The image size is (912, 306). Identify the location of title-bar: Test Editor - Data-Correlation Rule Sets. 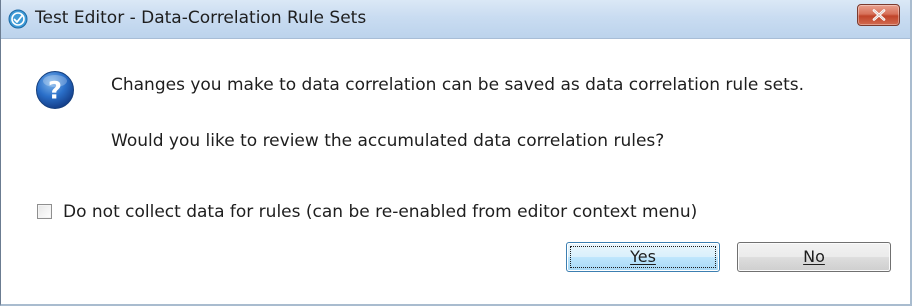
(455, 19).